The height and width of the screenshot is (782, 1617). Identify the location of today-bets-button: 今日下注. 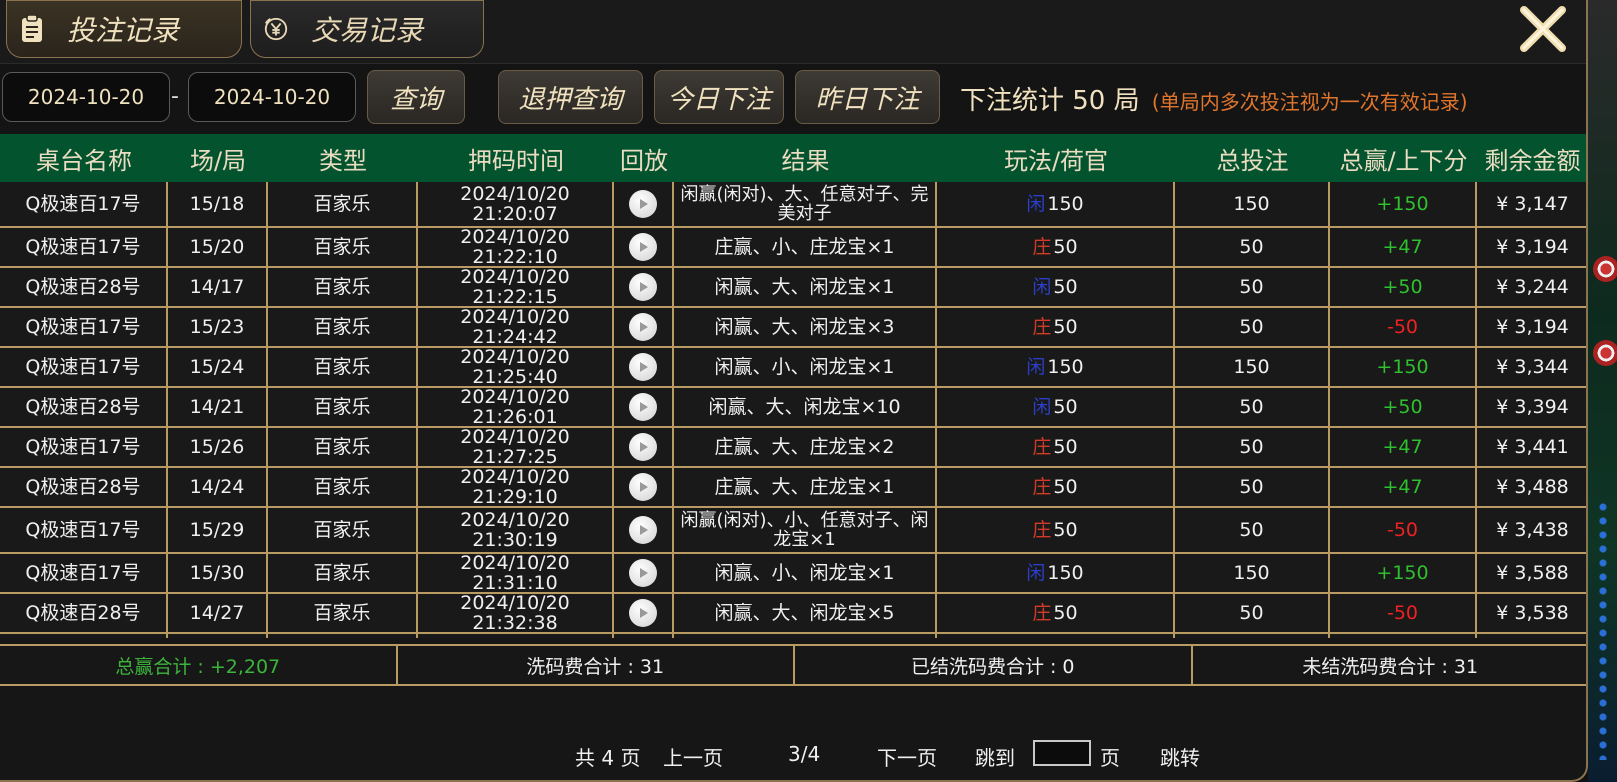
(719, 97).